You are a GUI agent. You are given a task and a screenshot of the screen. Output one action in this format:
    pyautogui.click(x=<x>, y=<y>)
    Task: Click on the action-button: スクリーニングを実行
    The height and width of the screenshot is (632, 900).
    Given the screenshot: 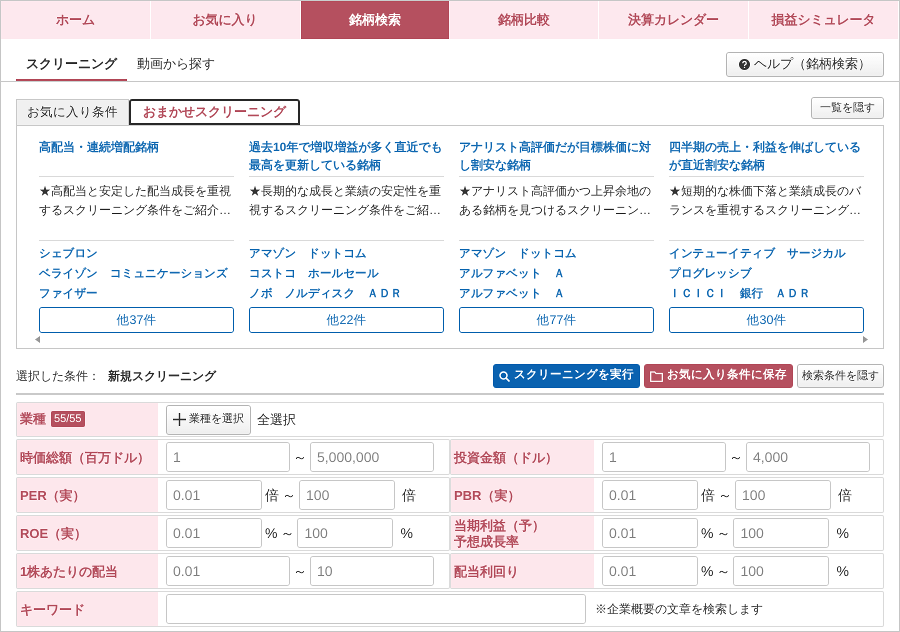 What is the action you would take?
    pyautogui.click(x=566, y=376)
    